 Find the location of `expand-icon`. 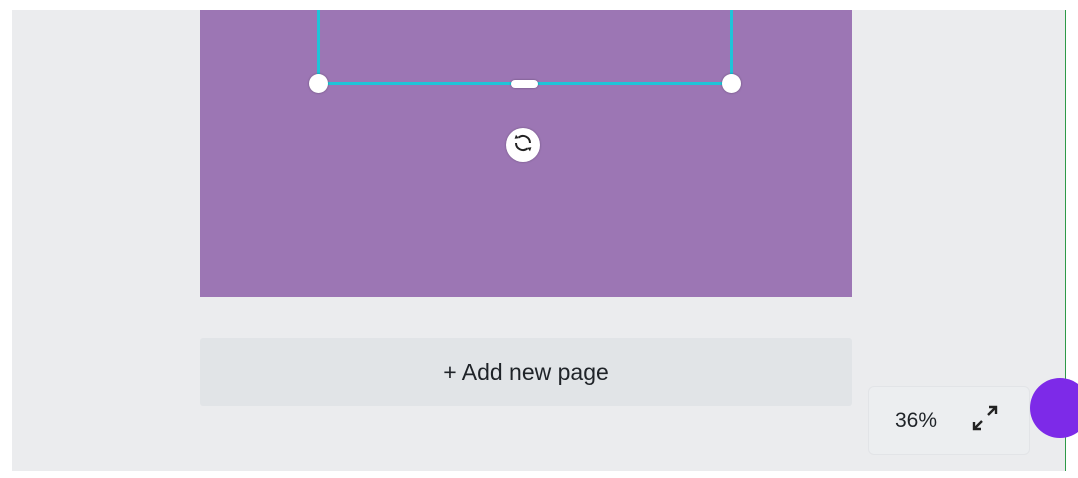

expand-icon is located at coordinates (985, 420).